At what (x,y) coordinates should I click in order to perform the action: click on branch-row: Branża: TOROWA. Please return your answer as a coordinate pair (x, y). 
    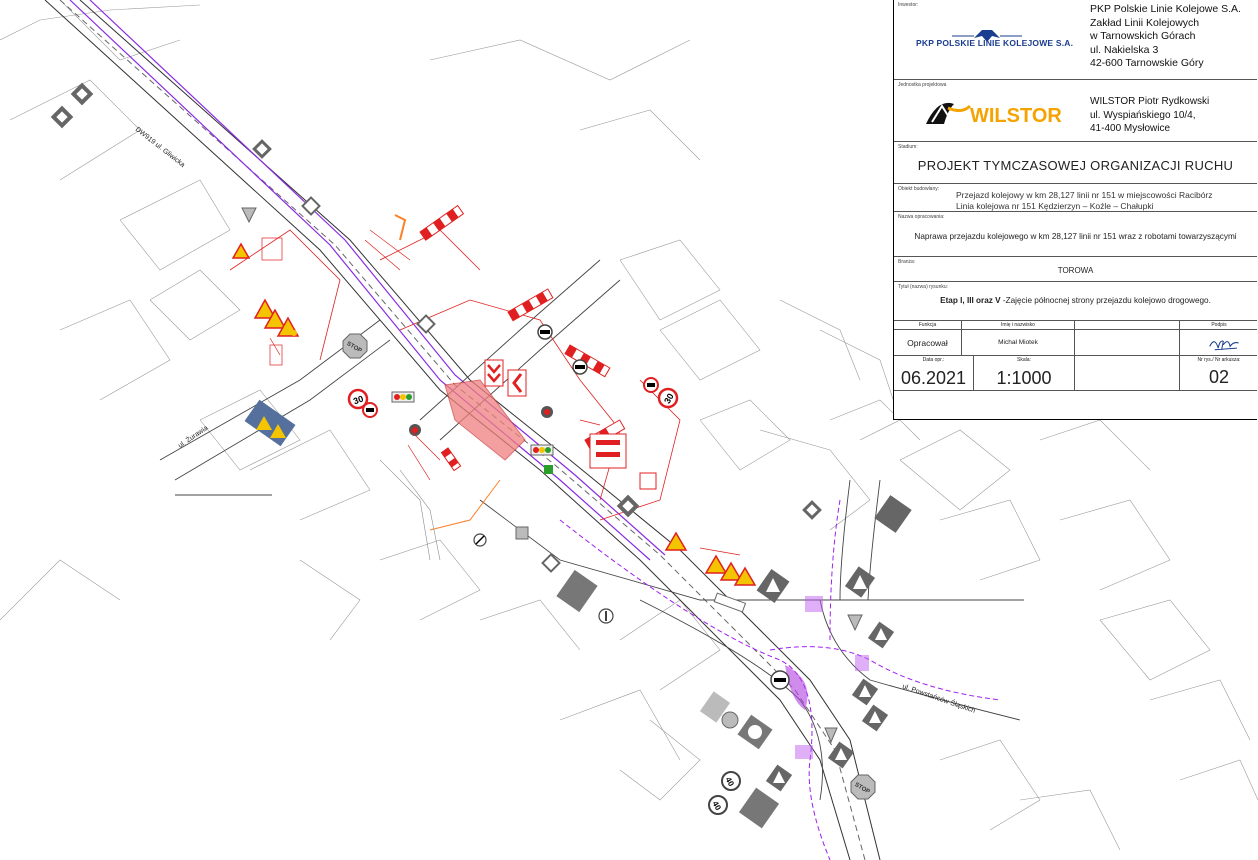
    Looking at the image, I should click on (1075, 269).